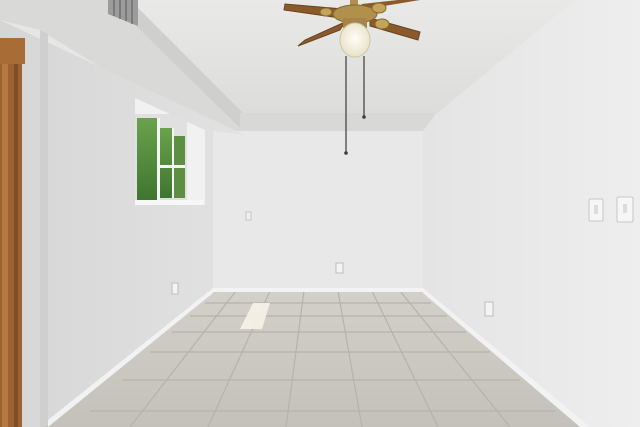  Describe the element at coordinates (248, 216) in the screenshot. I see `back-wall-jack` at that location.